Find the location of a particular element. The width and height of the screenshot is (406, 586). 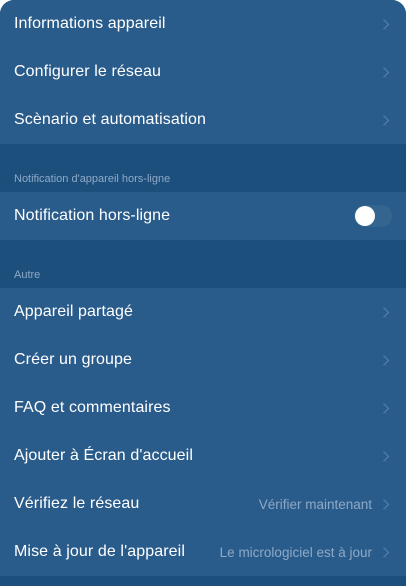

row-scenario-automation: Scènario et automatisation is located at coordinates (203, 120).